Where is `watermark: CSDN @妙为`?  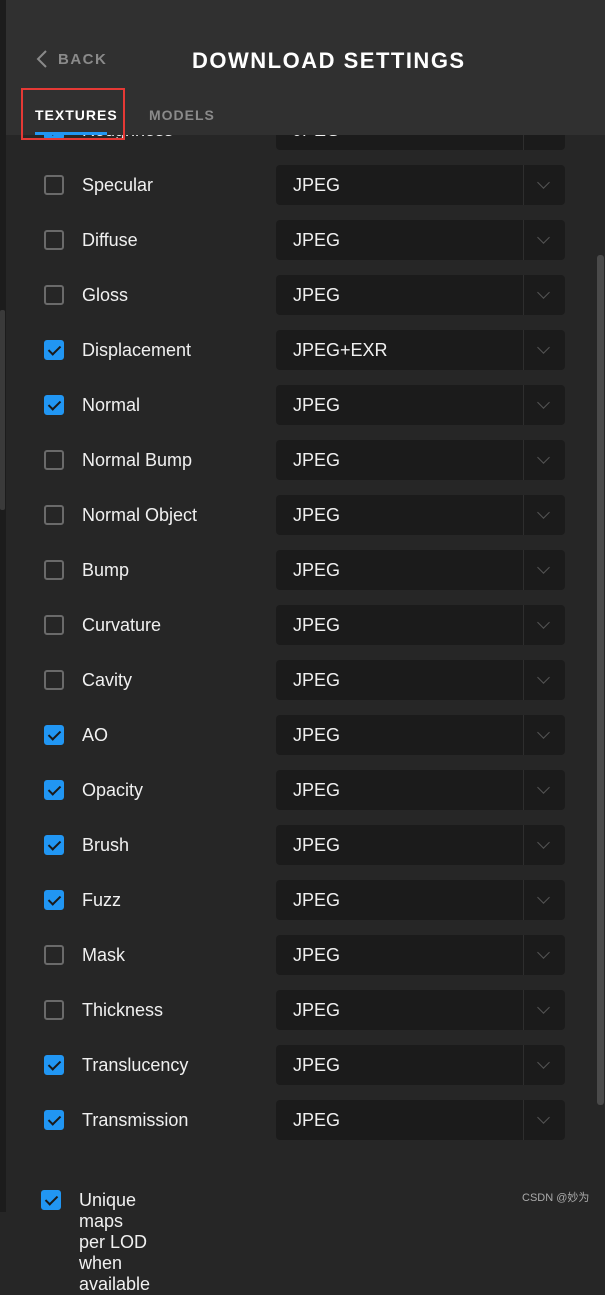
watermark: CSDN @妙为 is located at coordinates (556, 1198).